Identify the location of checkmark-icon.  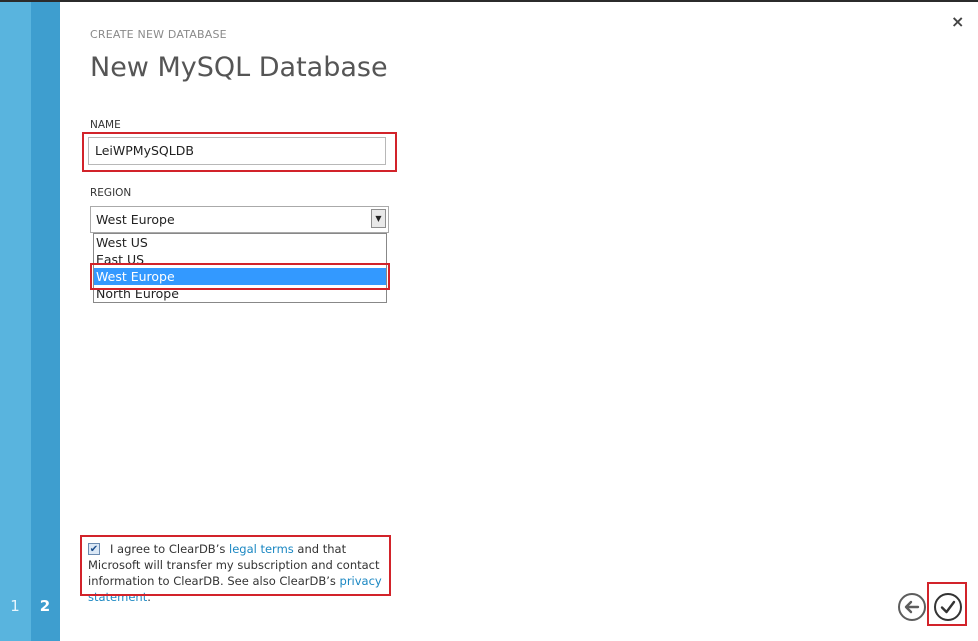
(948, 607).